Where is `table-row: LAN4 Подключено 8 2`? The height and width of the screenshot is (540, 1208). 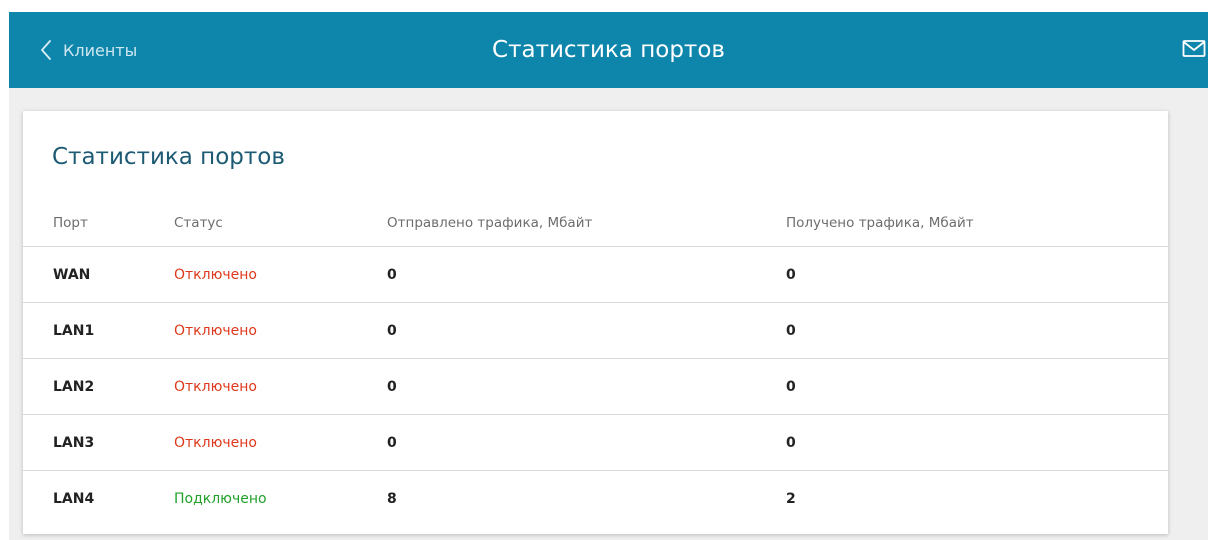 table-row: LAN4 Подключено 8 2 is located at coordinates (595, 498).